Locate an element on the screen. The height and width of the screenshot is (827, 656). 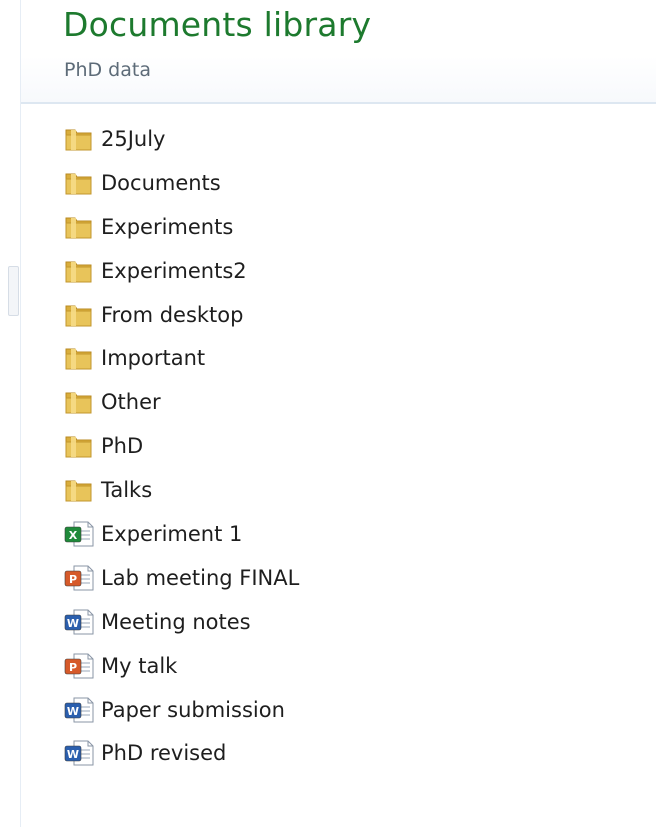
list-item-label: 25July is located at coordinates (133, 138).